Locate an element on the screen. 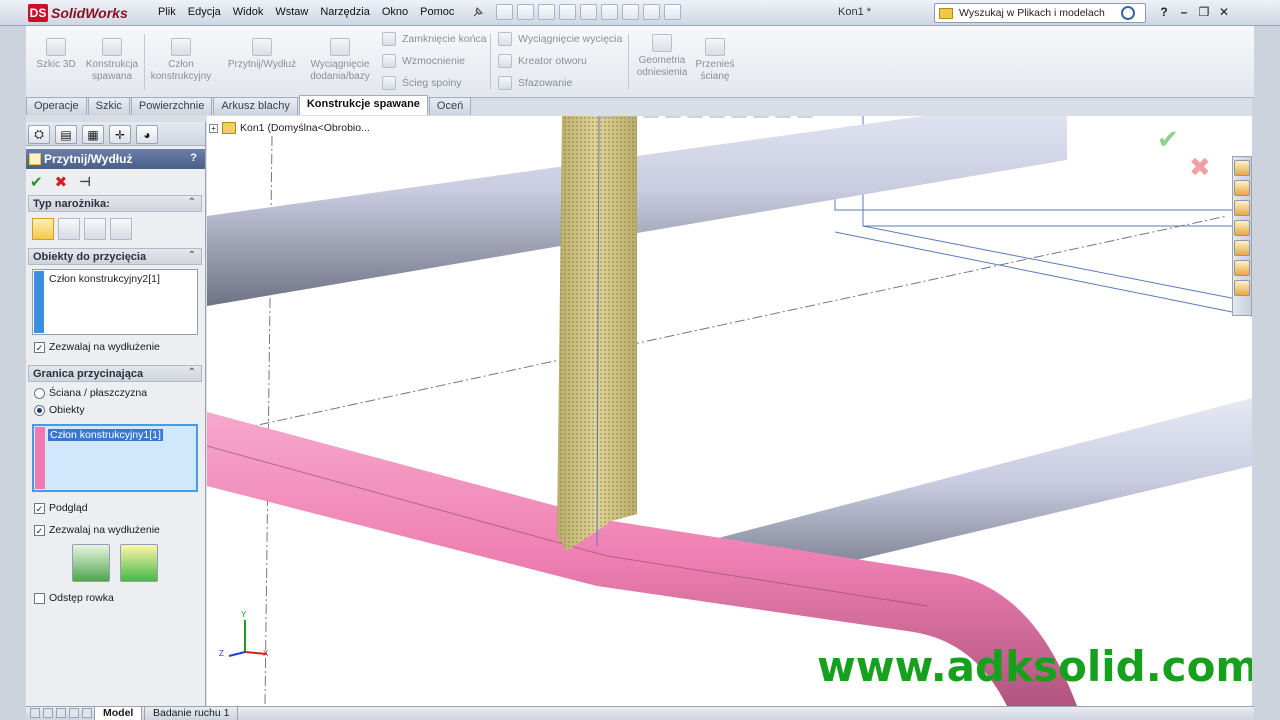  tab-features: Operacje is located at coordinates (56, 106).